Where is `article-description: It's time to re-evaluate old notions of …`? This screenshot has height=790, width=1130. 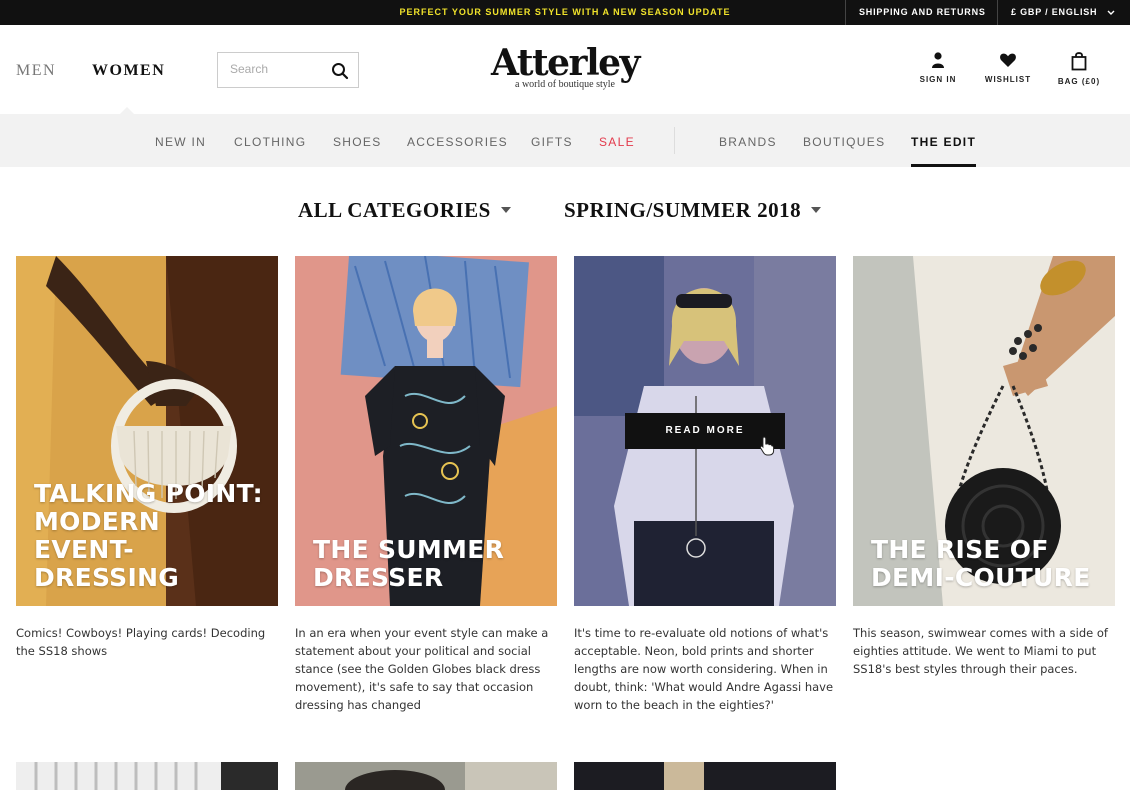 article-description: It's time to re-evaluate old notions of … is located at coordinates (704, 669).